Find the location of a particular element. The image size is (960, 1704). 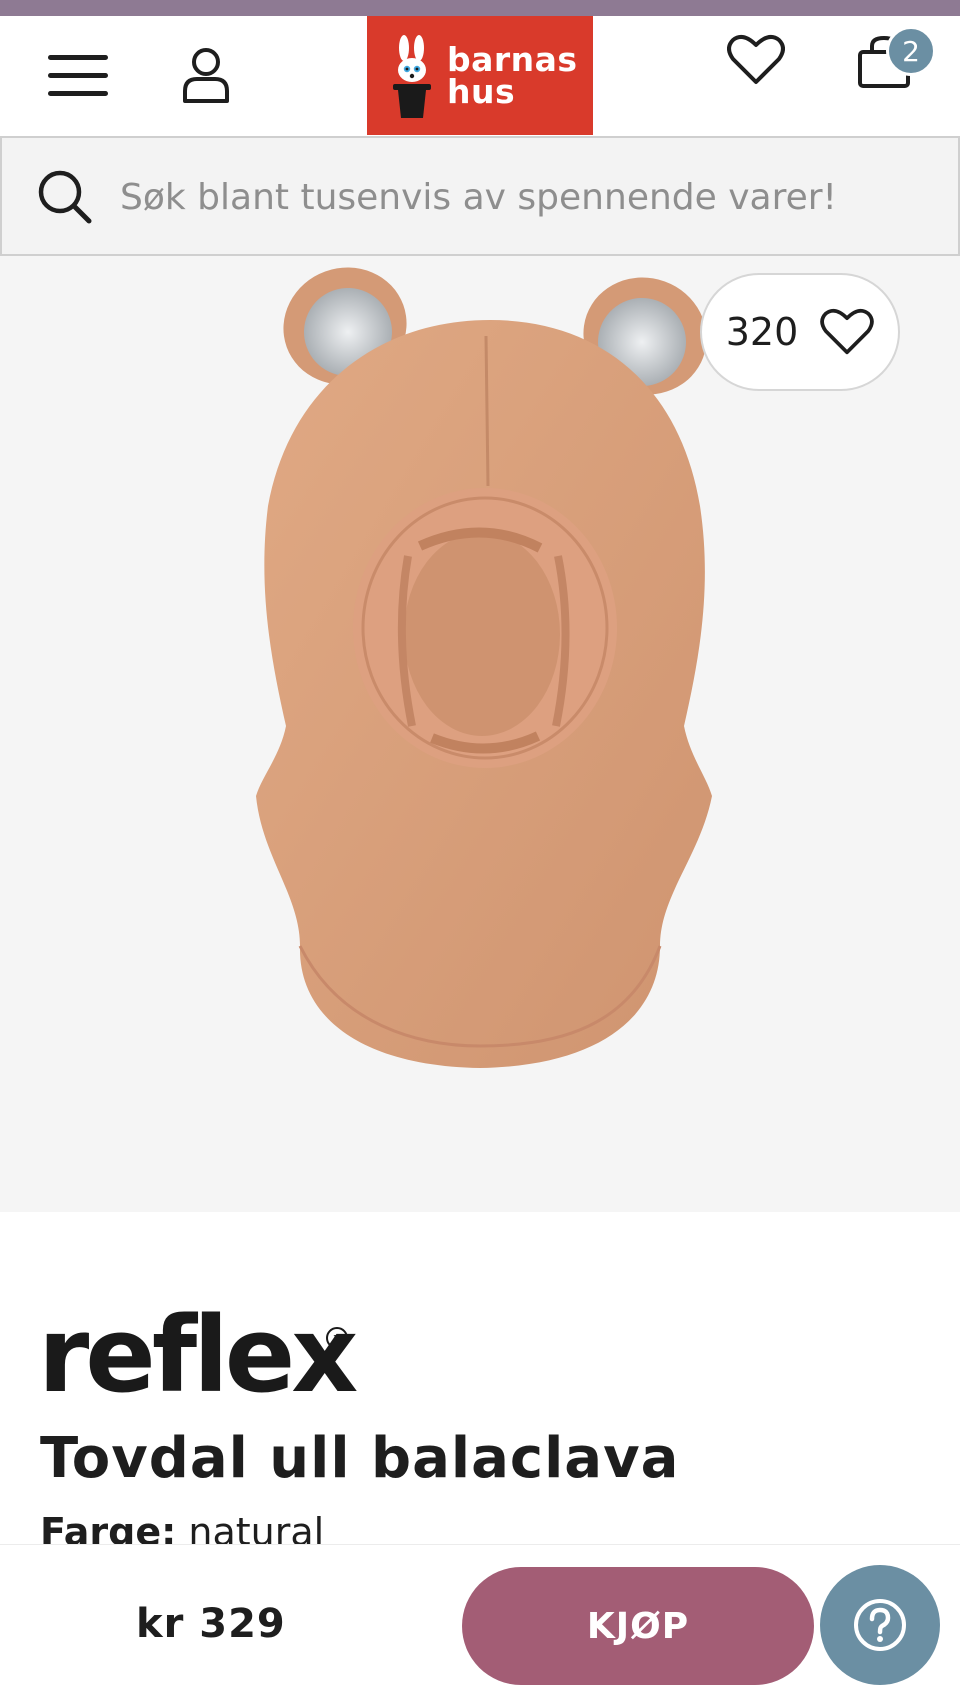

site-logo: barnas hus is located at coordinates (480, 75).